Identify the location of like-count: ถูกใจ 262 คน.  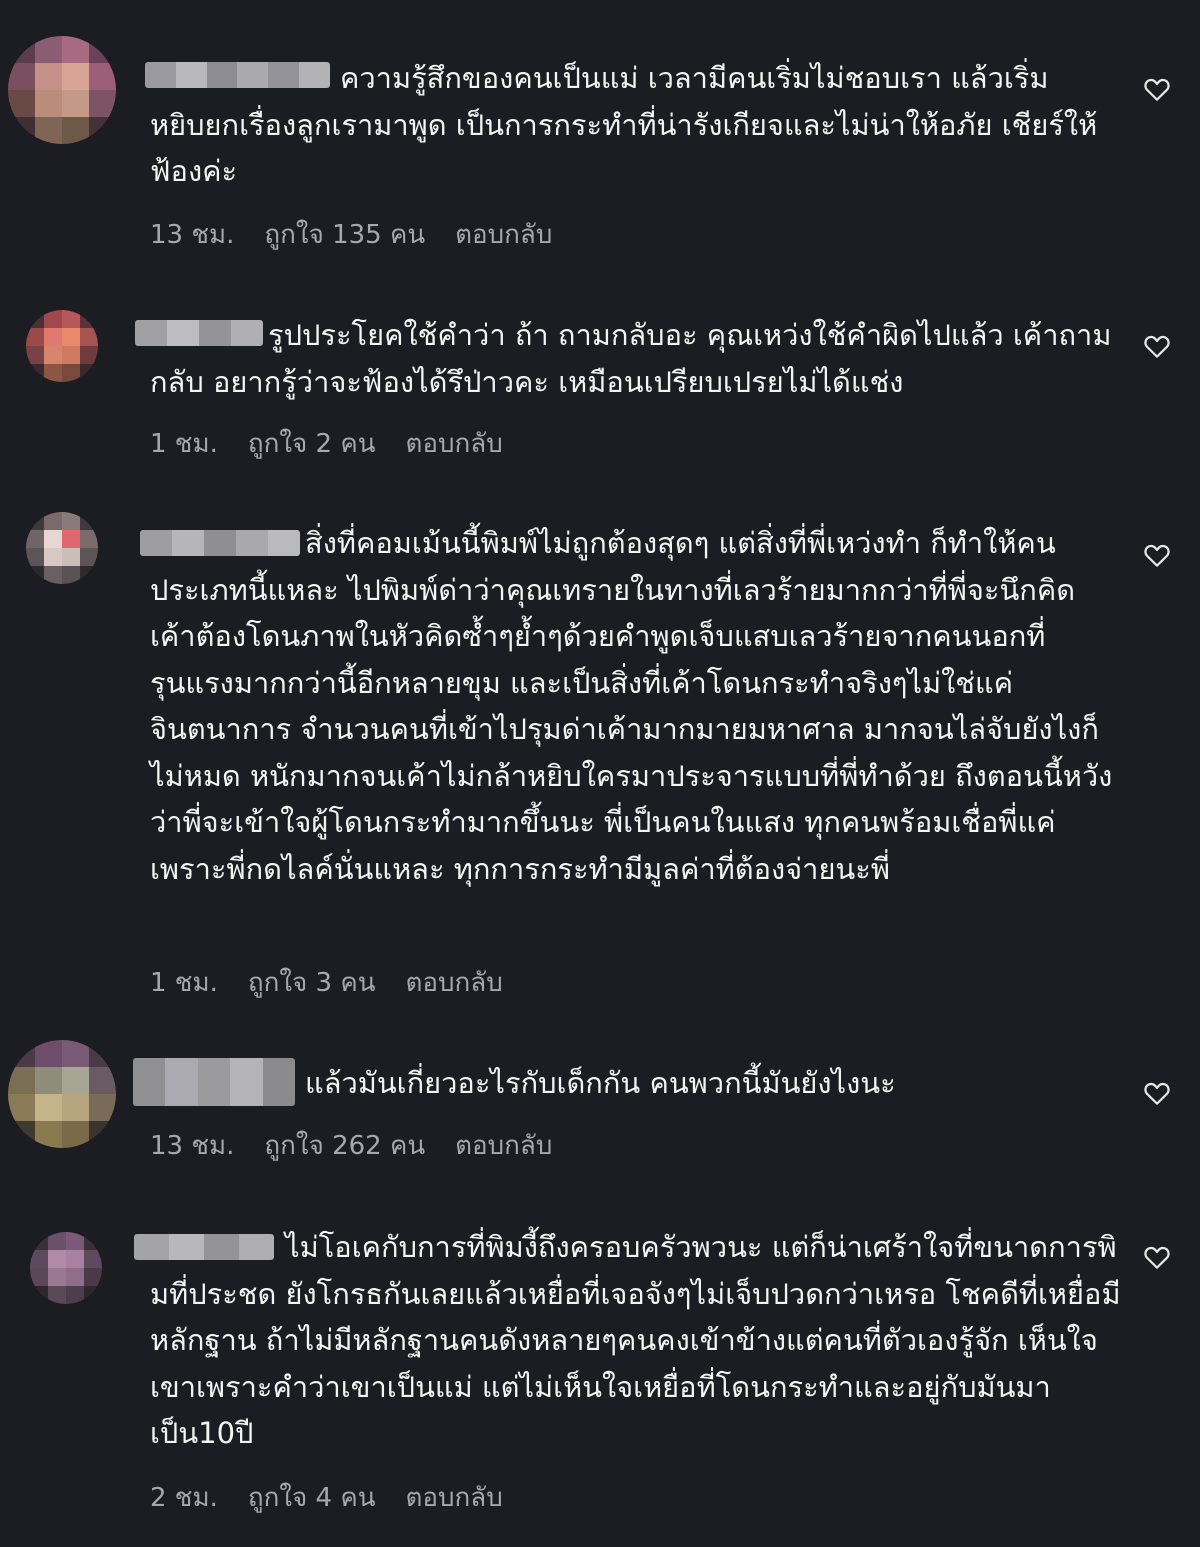
(344, 1145).